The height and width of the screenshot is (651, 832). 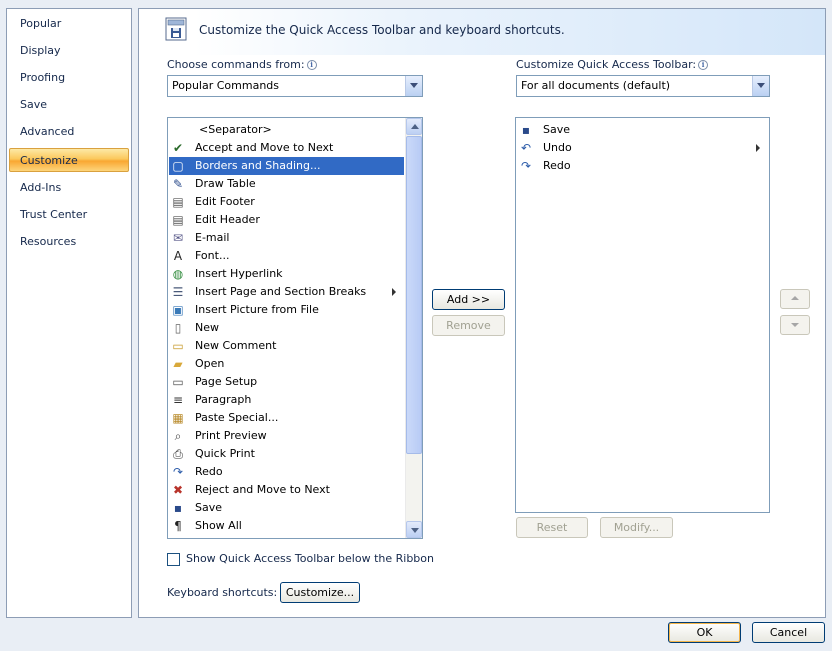 I want to click on list-item-label: Accept and Move to Next, so click(x=264, y=147).